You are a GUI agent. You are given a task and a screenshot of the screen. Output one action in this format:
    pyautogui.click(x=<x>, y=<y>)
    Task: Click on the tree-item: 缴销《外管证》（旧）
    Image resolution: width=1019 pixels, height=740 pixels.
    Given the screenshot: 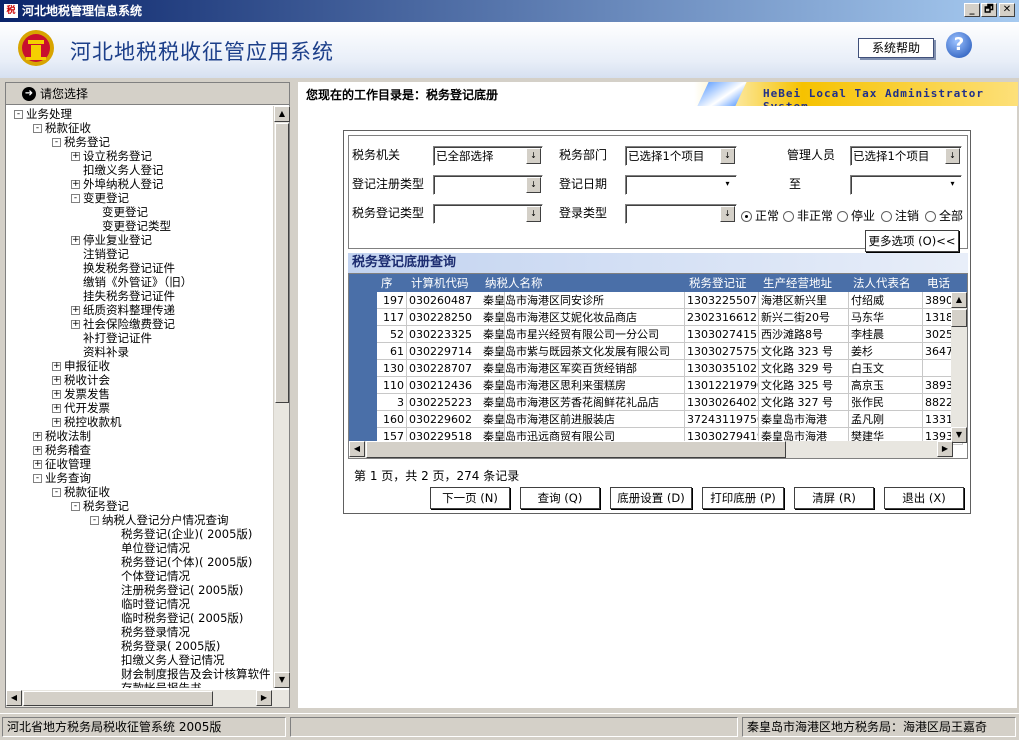 What is the action you would take?
    pyautogui.click(x=131, y=282)
    